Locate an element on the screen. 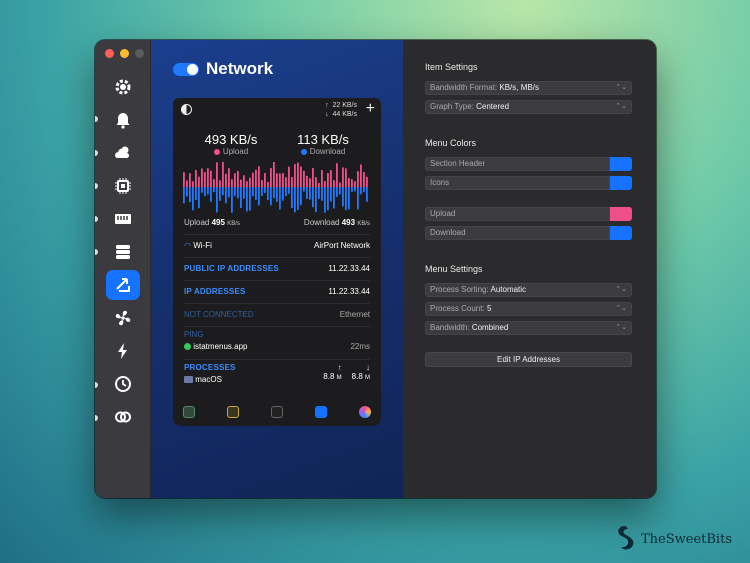  fan-icon is located at coordinates (123, 318).